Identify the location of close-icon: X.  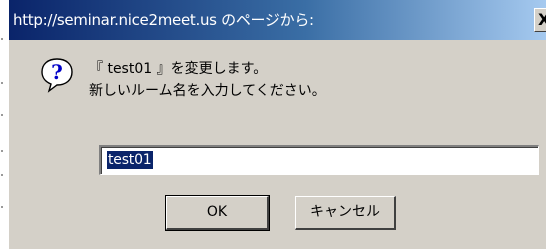
(542, 19).